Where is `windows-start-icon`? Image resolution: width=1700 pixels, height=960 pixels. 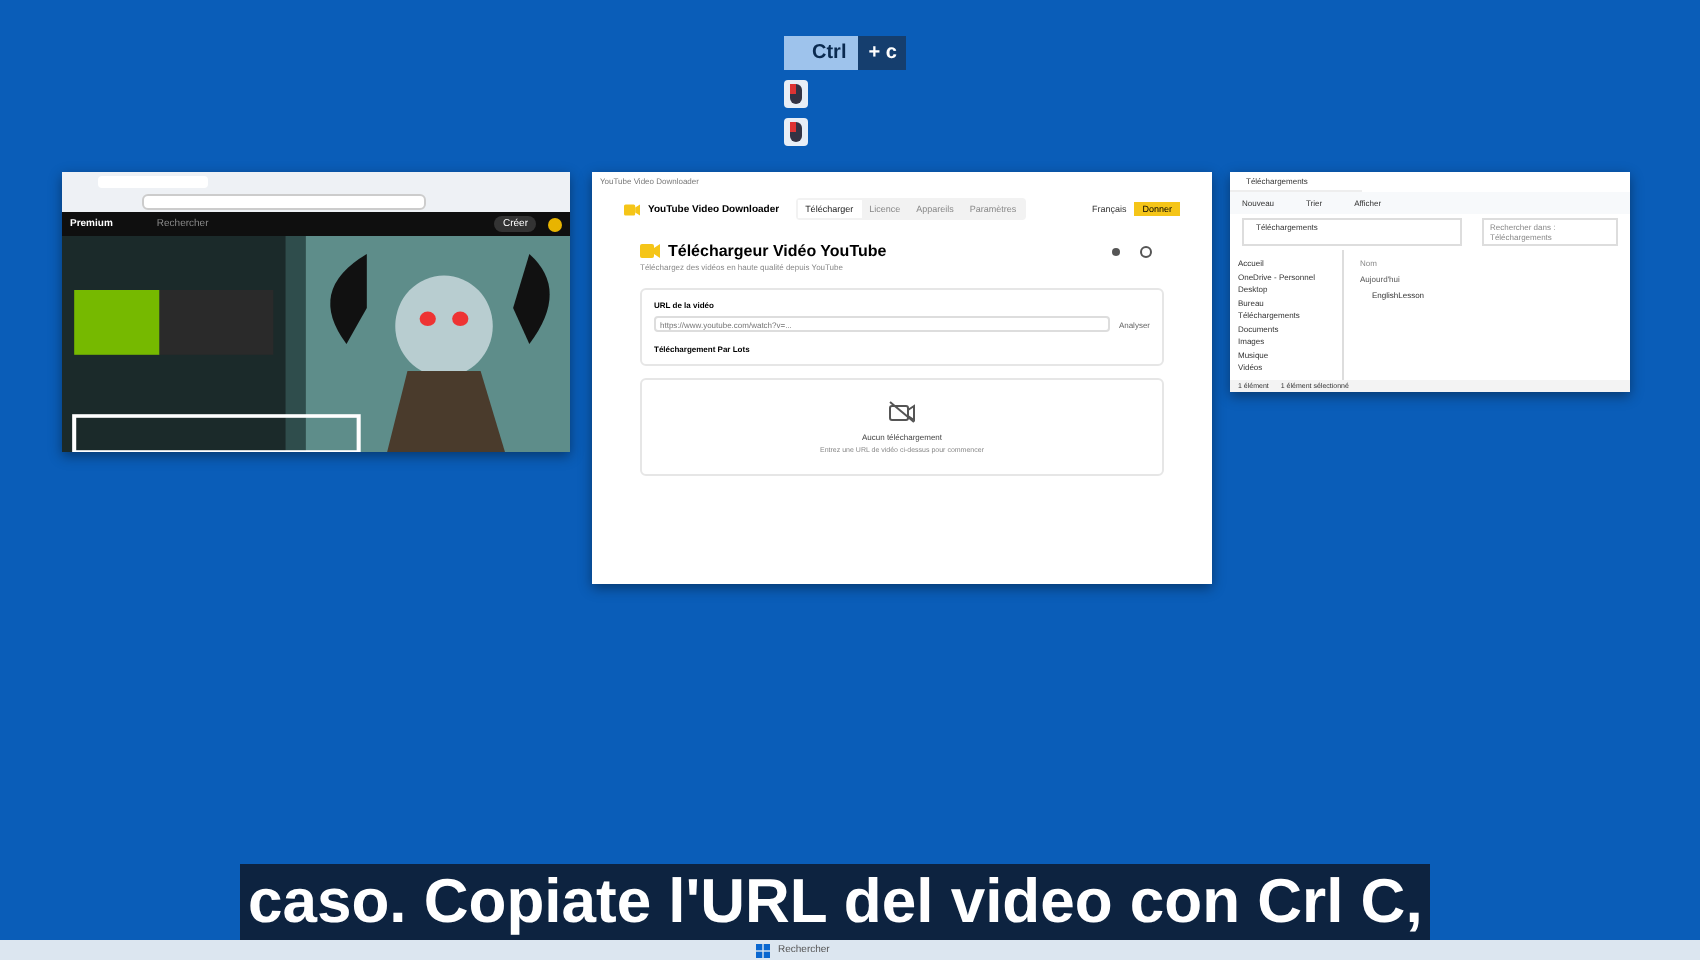 windows-start-icon is located at coordinates (763, 950).